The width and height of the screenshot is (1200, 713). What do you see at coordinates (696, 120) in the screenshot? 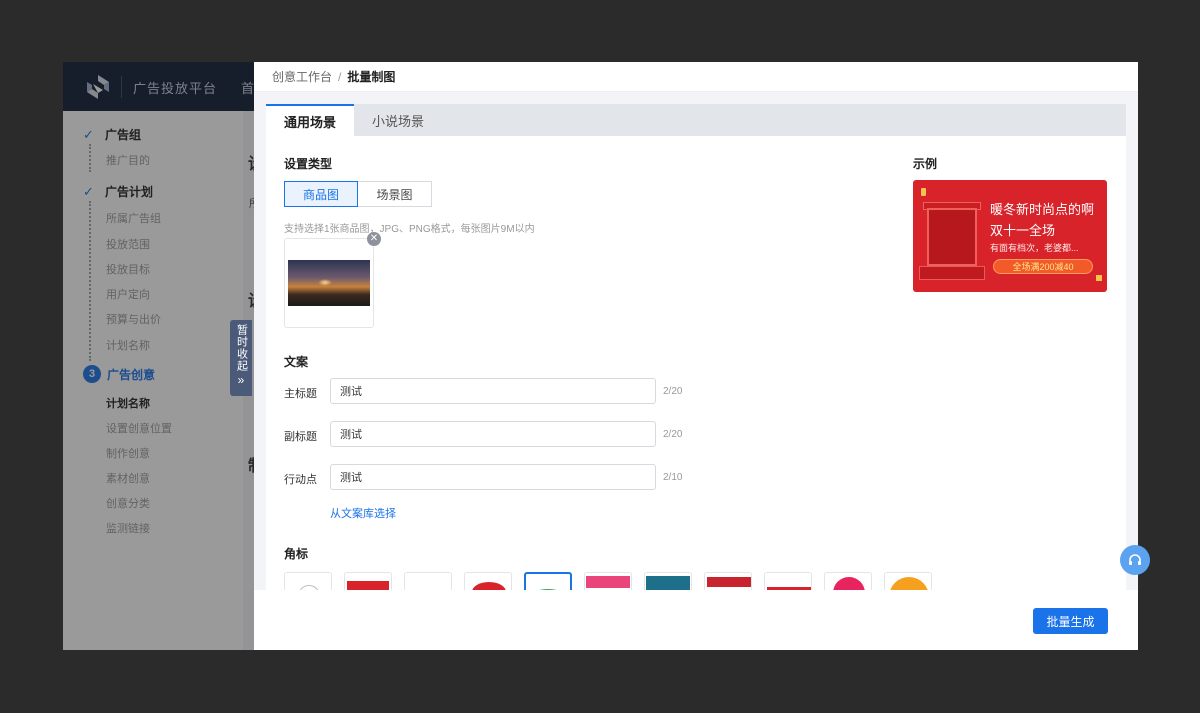
I see `scene-tabs: 通用场景 小说场景` at bounding box center [696, 120].